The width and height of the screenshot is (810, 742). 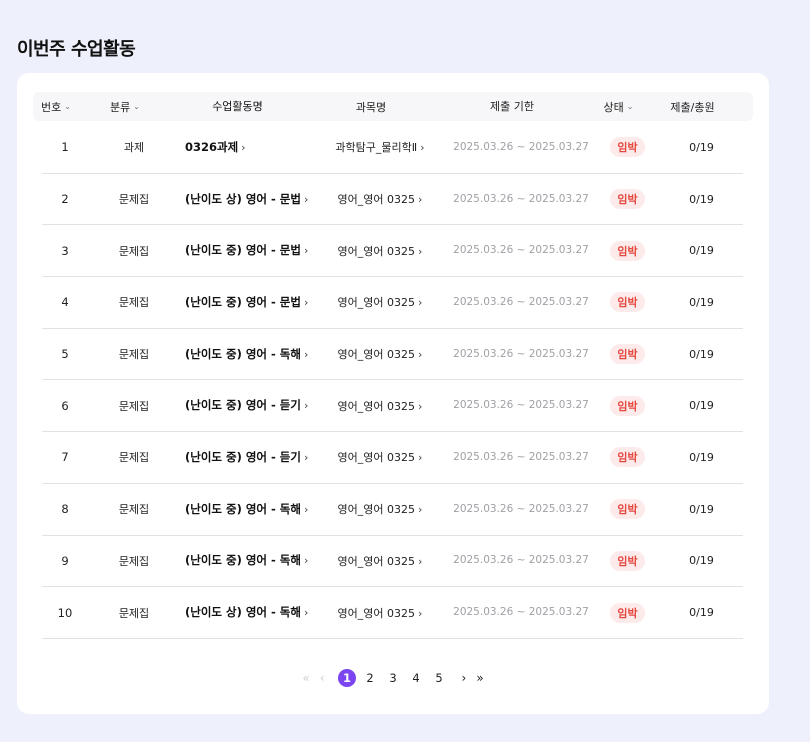 What do you see at coordinates (479, 678) in the screenshot?
I see `last-page-icon: »` at bounding box center [479, 678].